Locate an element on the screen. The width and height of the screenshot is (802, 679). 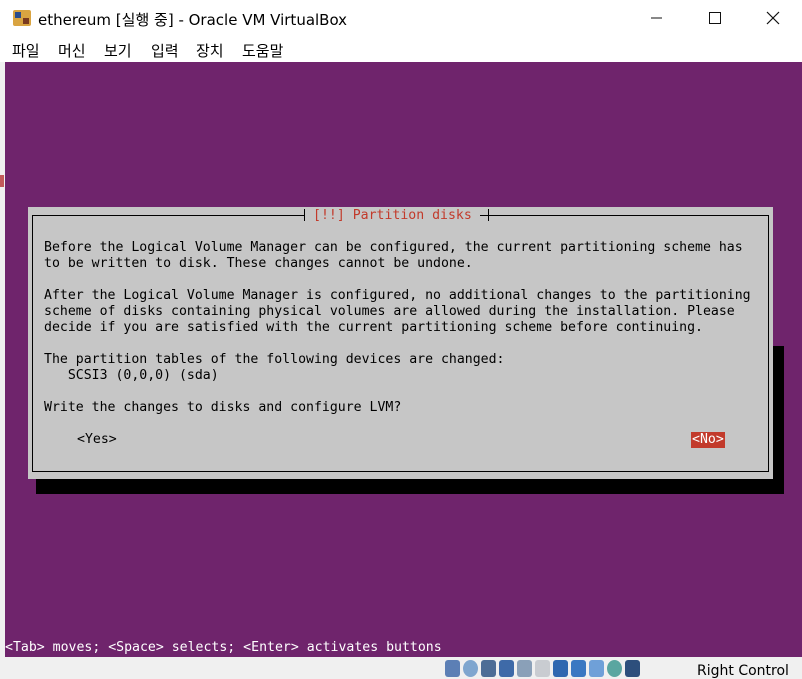
maximize-button is located at coordinates (715, 18).